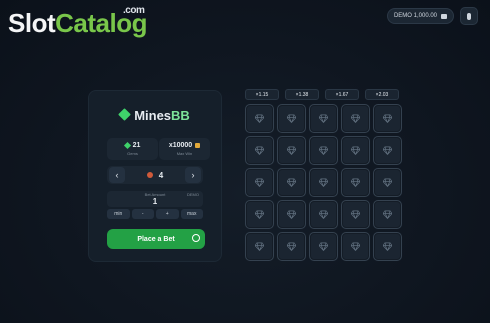  What do you see at coordinates (132, 153) in the screenshot?
I see `gems-label: Gems` at bounding box center [132, 153].